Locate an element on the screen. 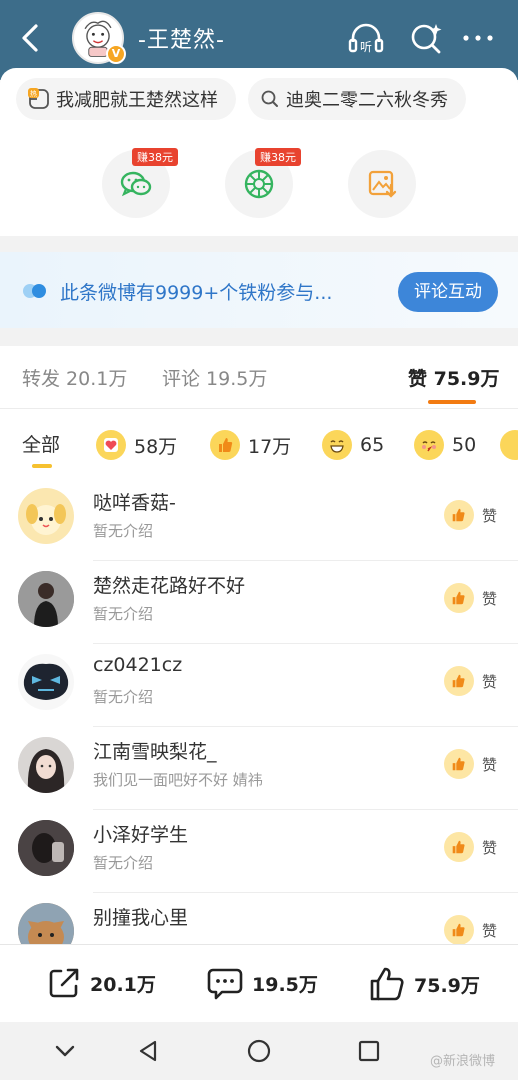 The height and width of the screenshot is (1080, 518). topic-chip-1: 热 我减肥就王楚然这样 is located at coordinates (126, 99).